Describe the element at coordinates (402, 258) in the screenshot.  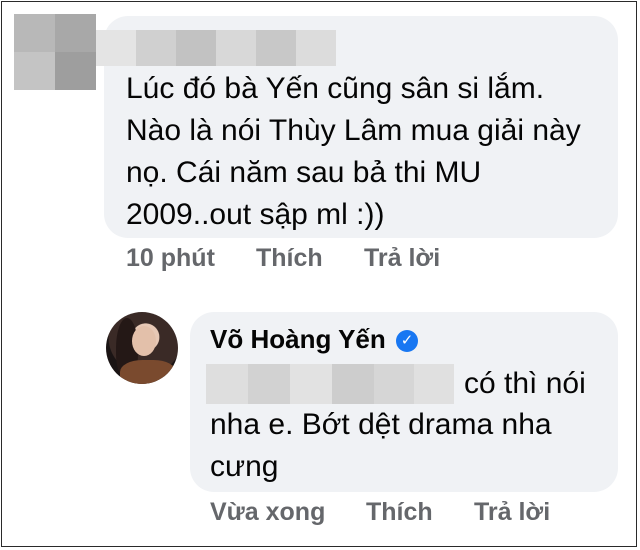
I see `comment-reply-button: Trả lời` at that location.